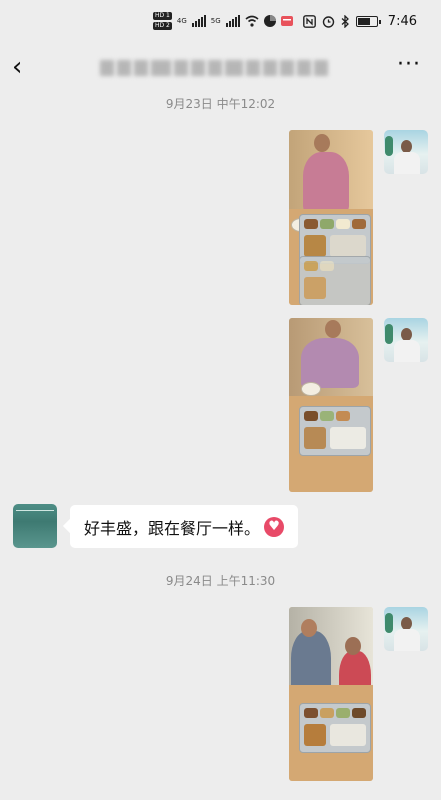 The height and width of the screenshot is (800, 441). What do you see at coordinates (172, 528) in the screenshot?
I see `message-text: 好丰盛，跟在餐厅一样。` at bounding box center [172, 528].